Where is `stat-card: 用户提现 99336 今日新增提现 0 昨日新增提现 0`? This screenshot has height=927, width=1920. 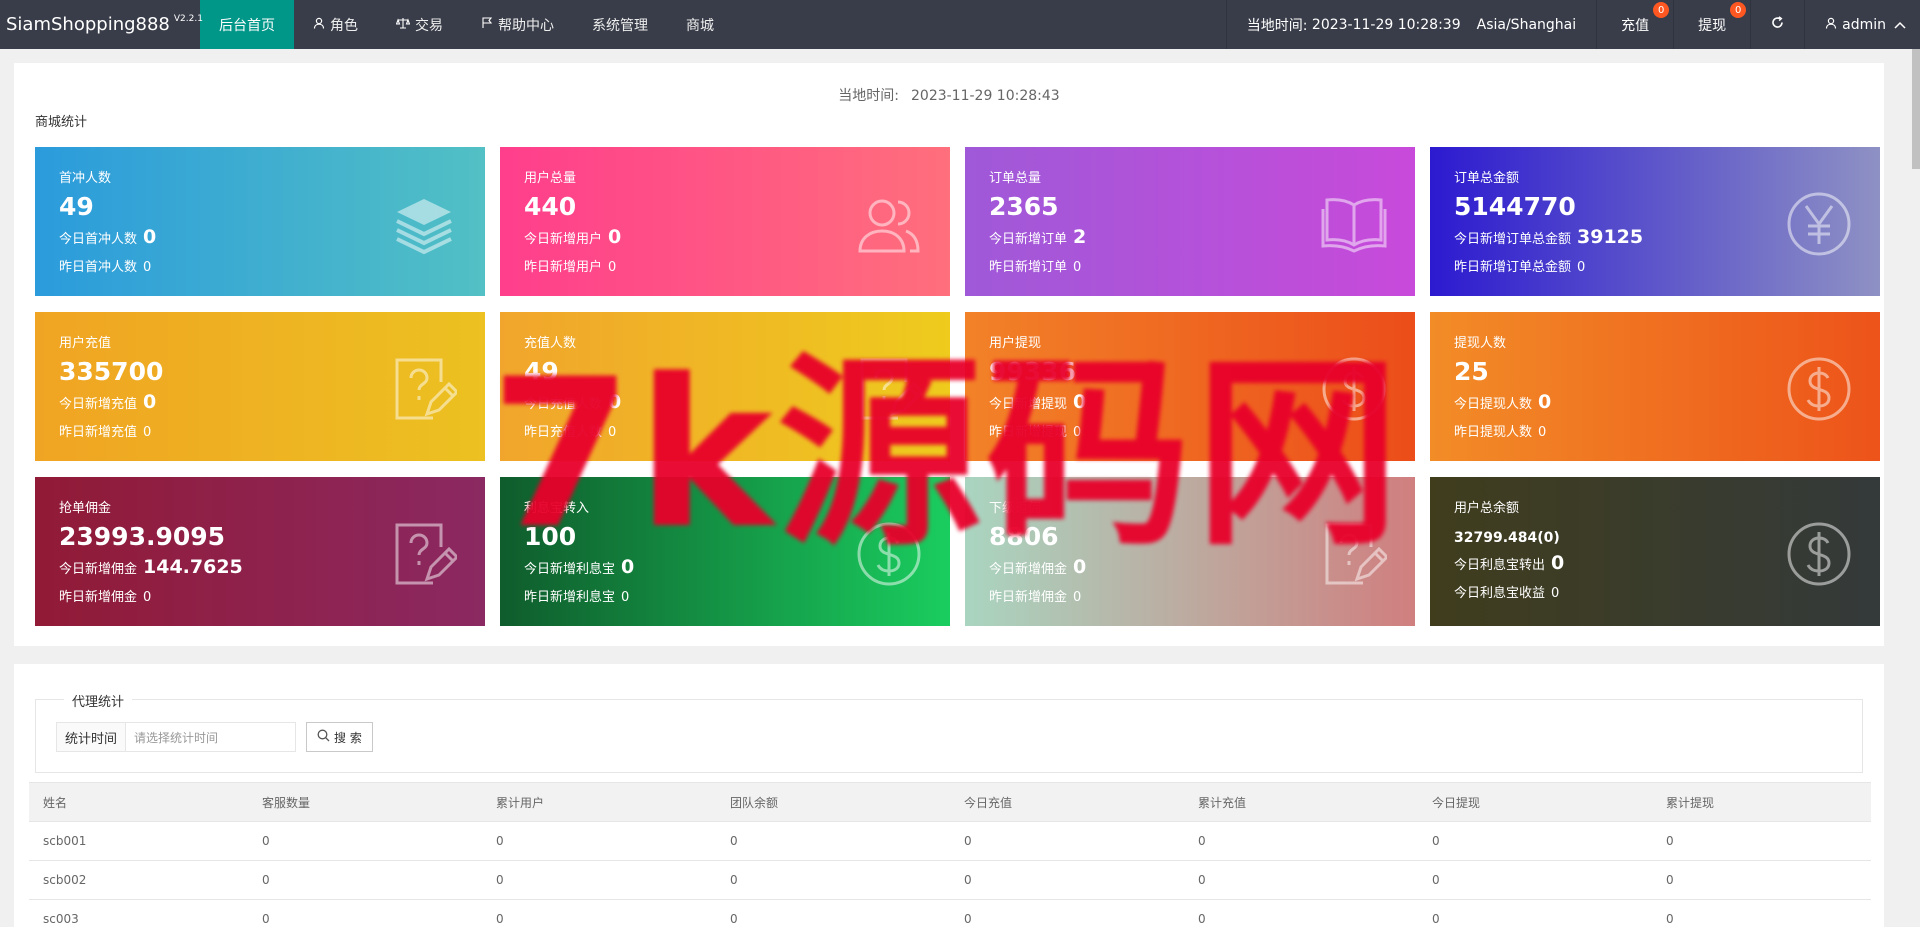
stat-card: 用户提现 99336 今日新增提现 0 昨日新增提现 0 is located at coordinates (1190, 386).